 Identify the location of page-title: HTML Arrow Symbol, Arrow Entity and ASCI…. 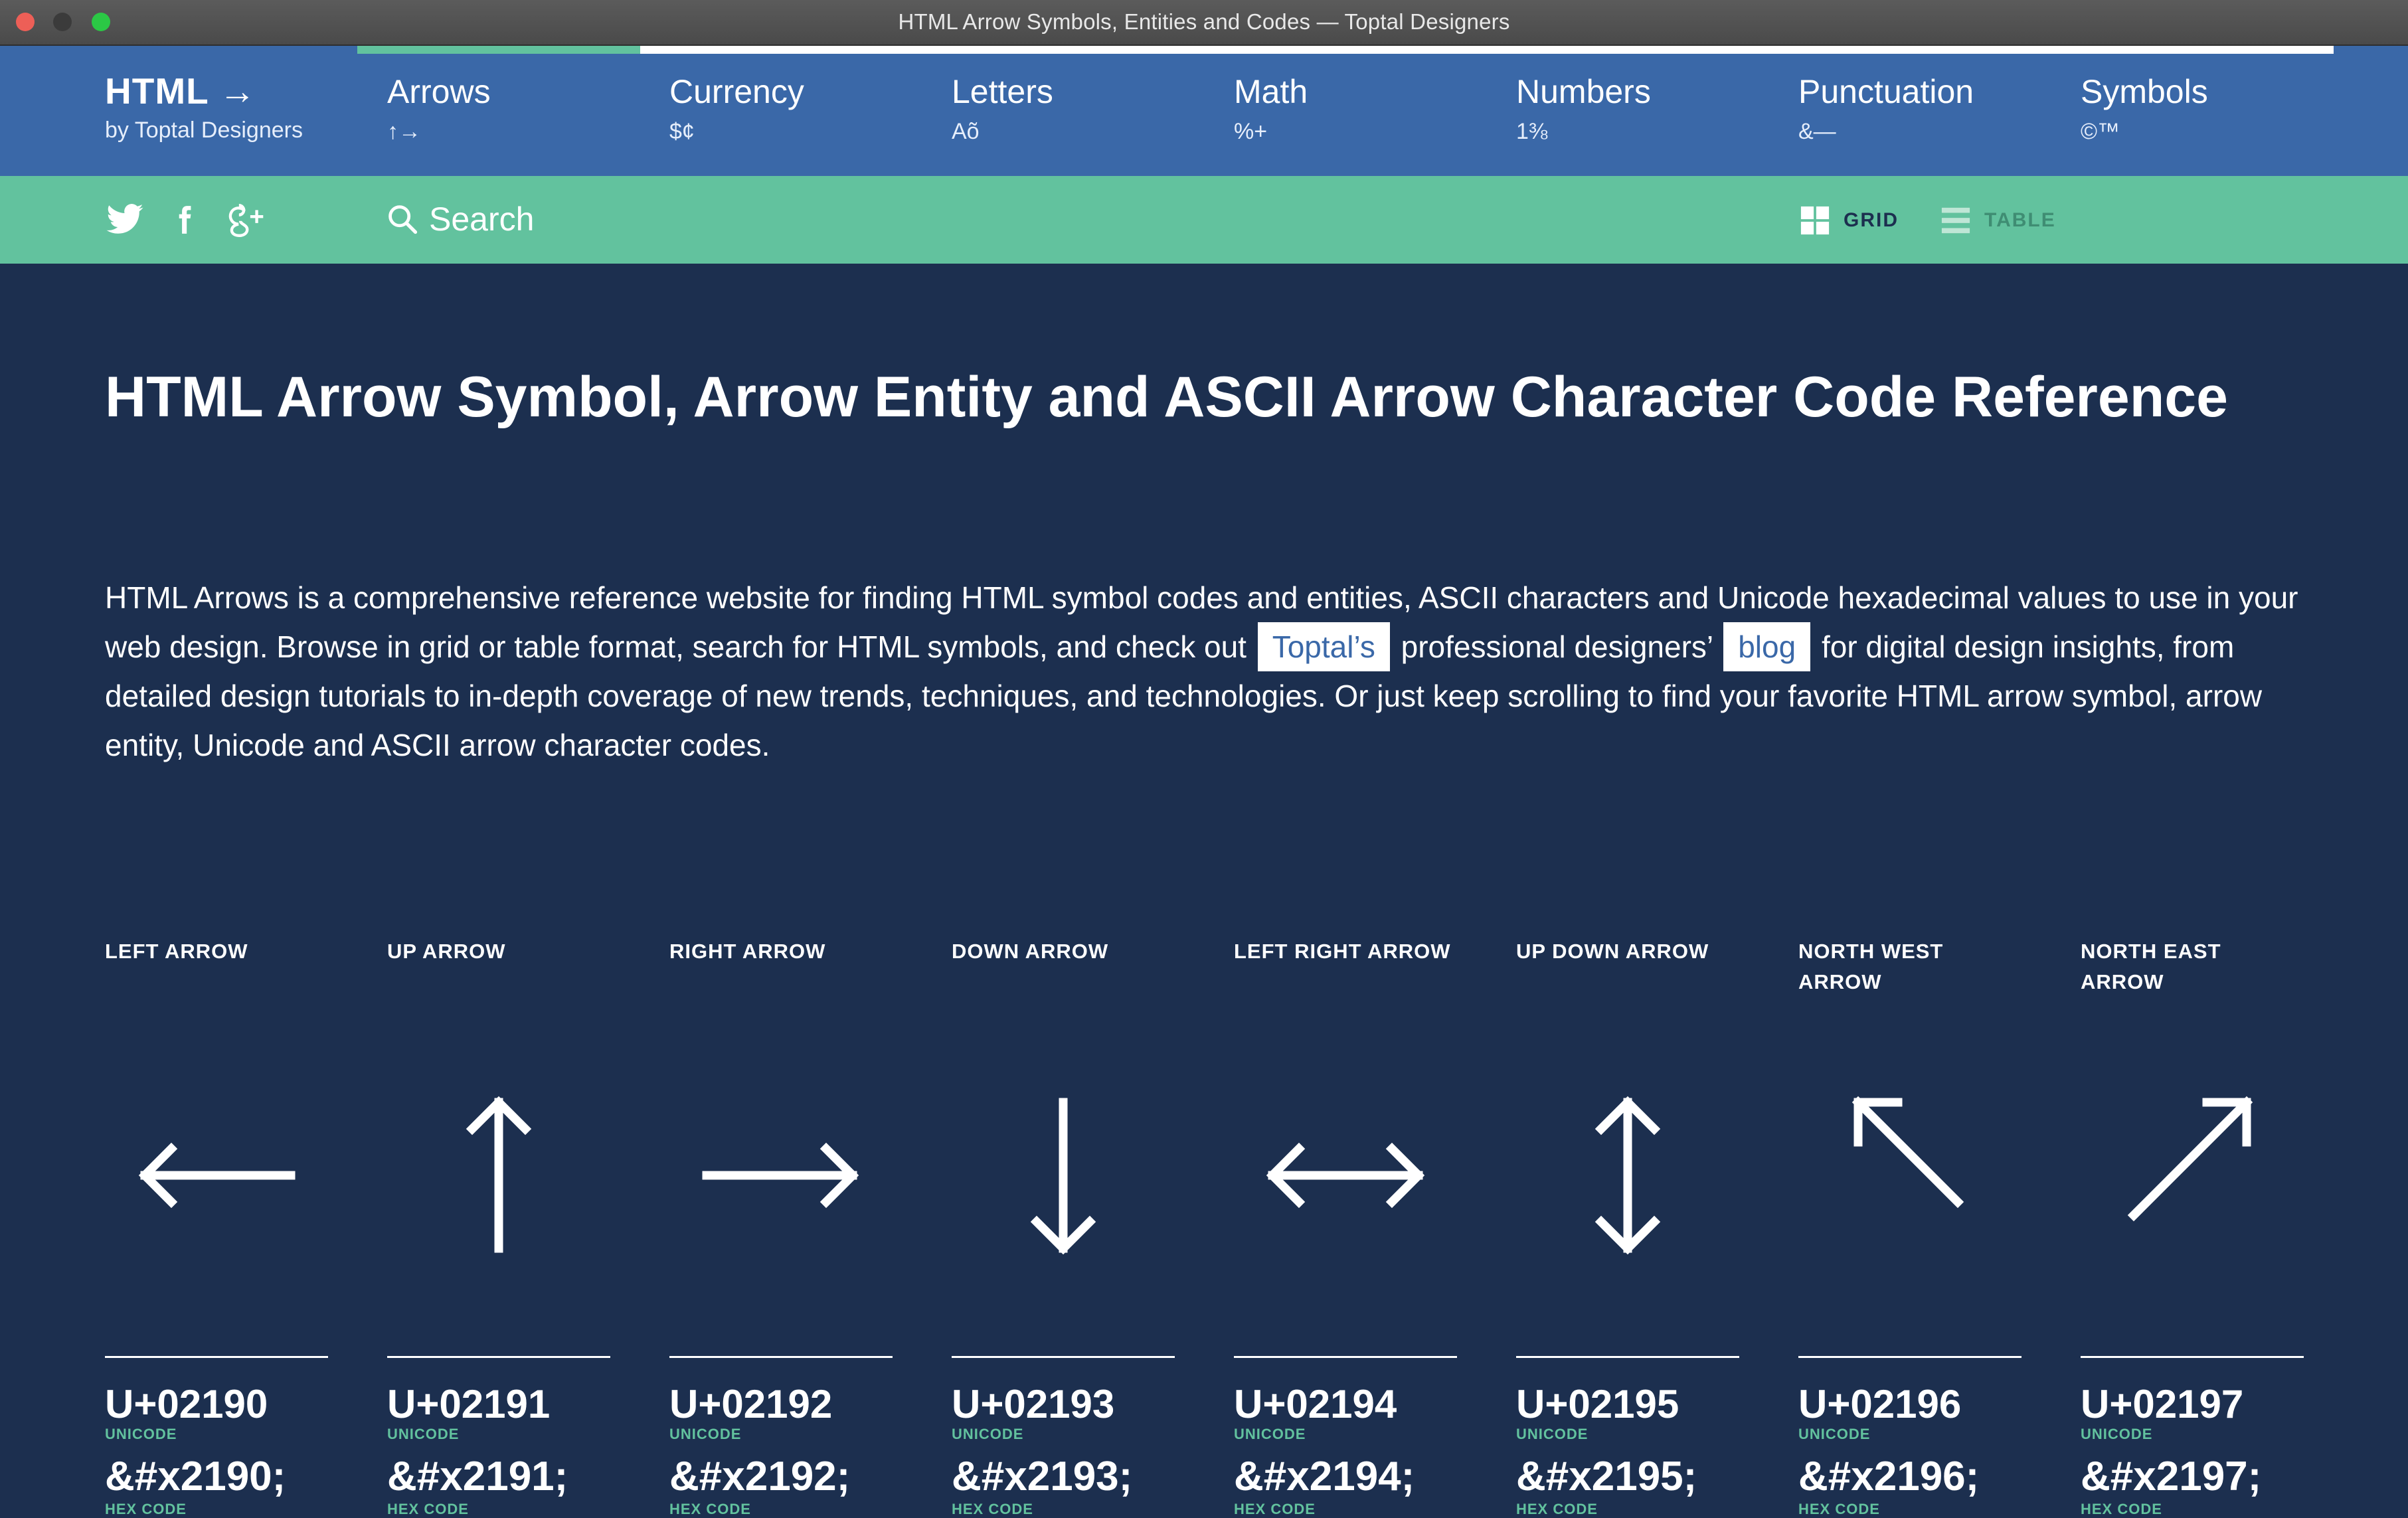
(1166, 397).